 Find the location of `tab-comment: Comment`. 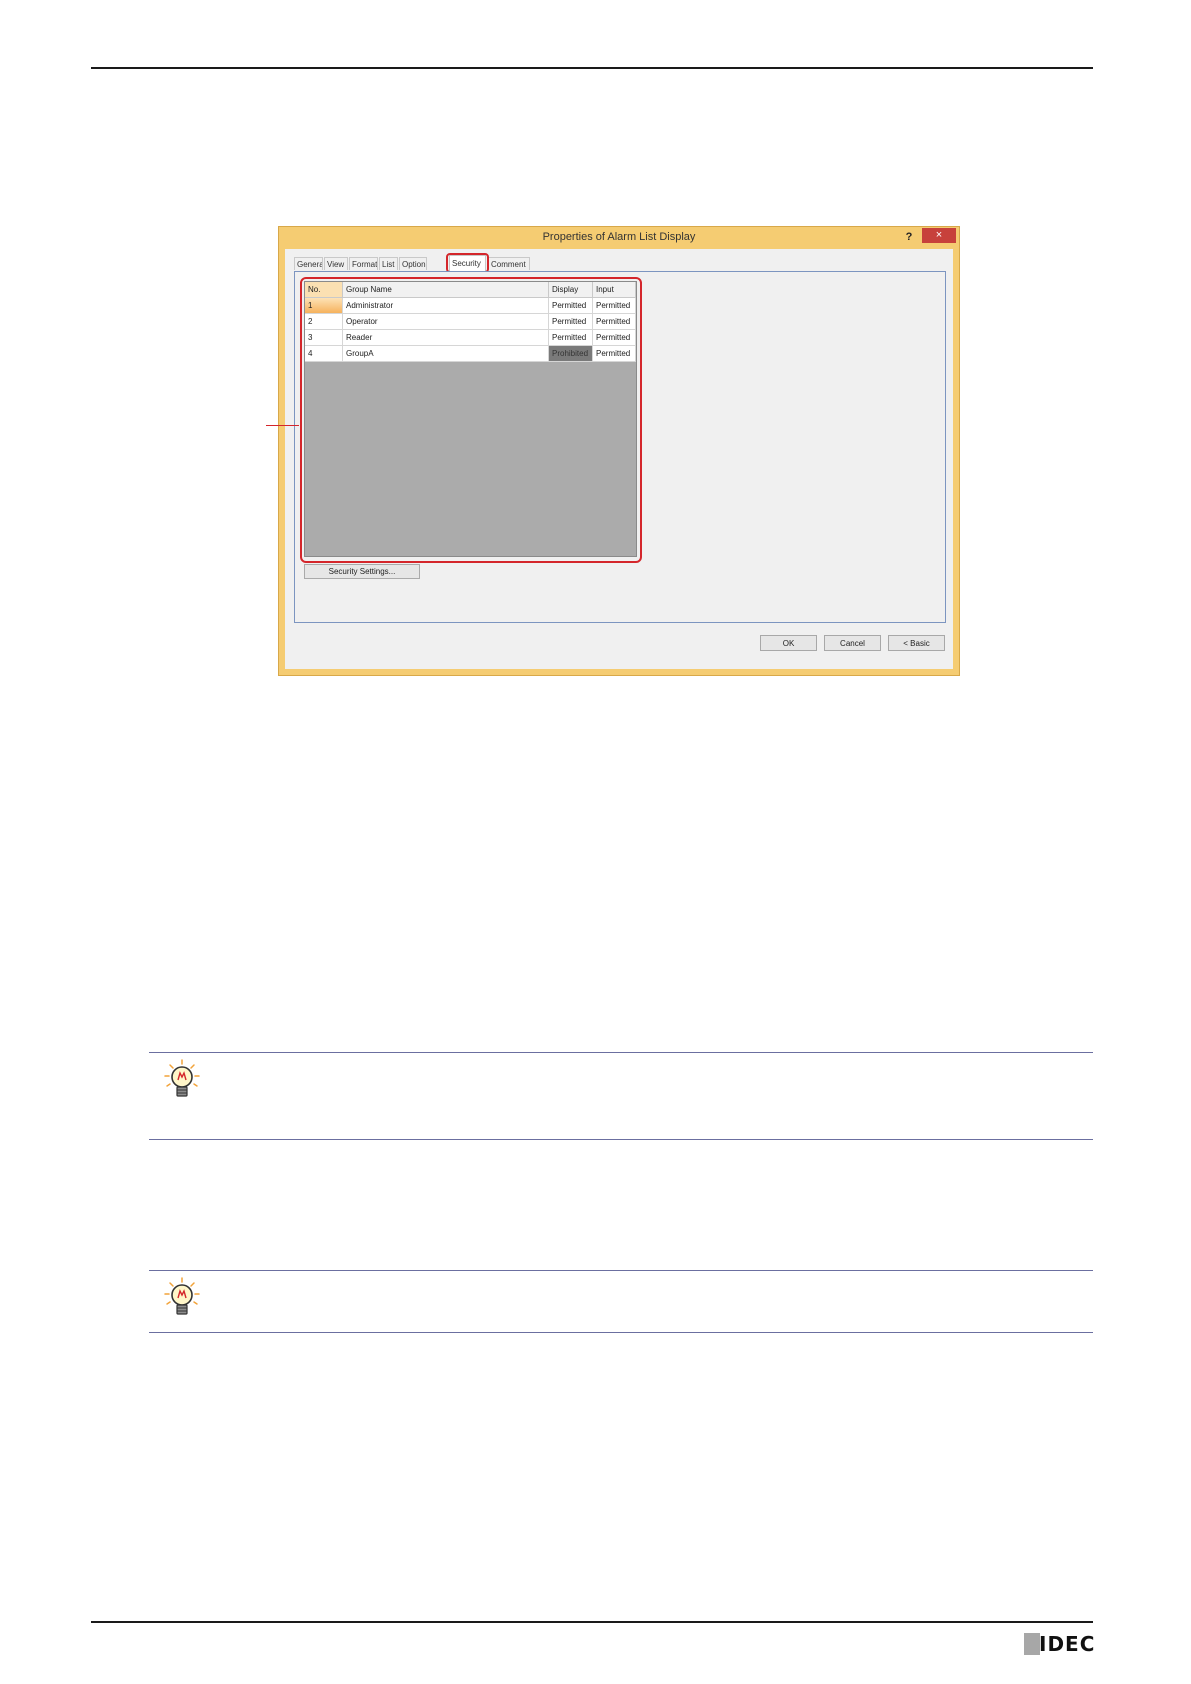

tab-comment: Comment is located at coordinates (509, 263).